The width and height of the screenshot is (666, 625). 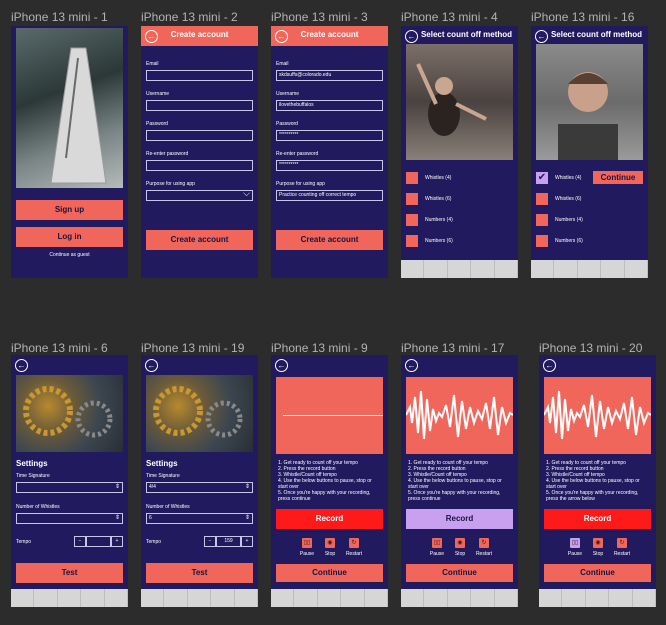 I want to click on gears-image, so click(x=69, y=413).